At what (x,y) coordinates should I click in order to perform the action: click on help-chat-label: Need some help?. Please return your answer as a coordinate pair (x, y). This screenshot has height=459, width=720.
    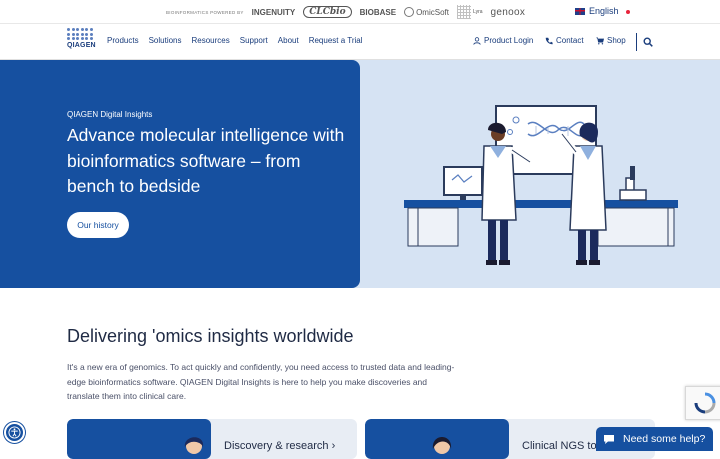
    Looking at the image, I should click on (664, 439).